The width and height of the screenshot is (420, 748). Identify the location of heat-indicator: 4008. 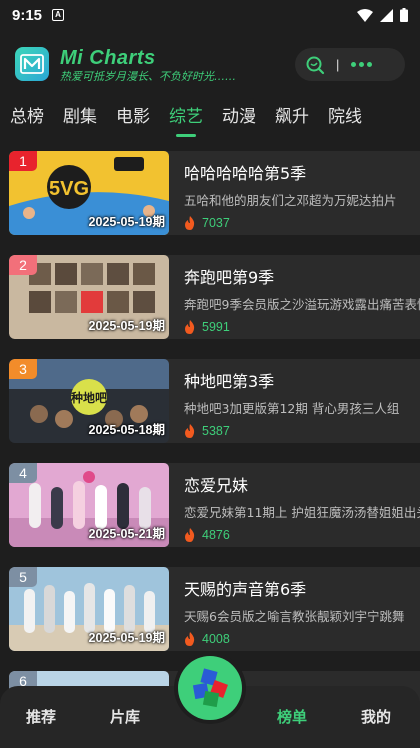
(207, 639).